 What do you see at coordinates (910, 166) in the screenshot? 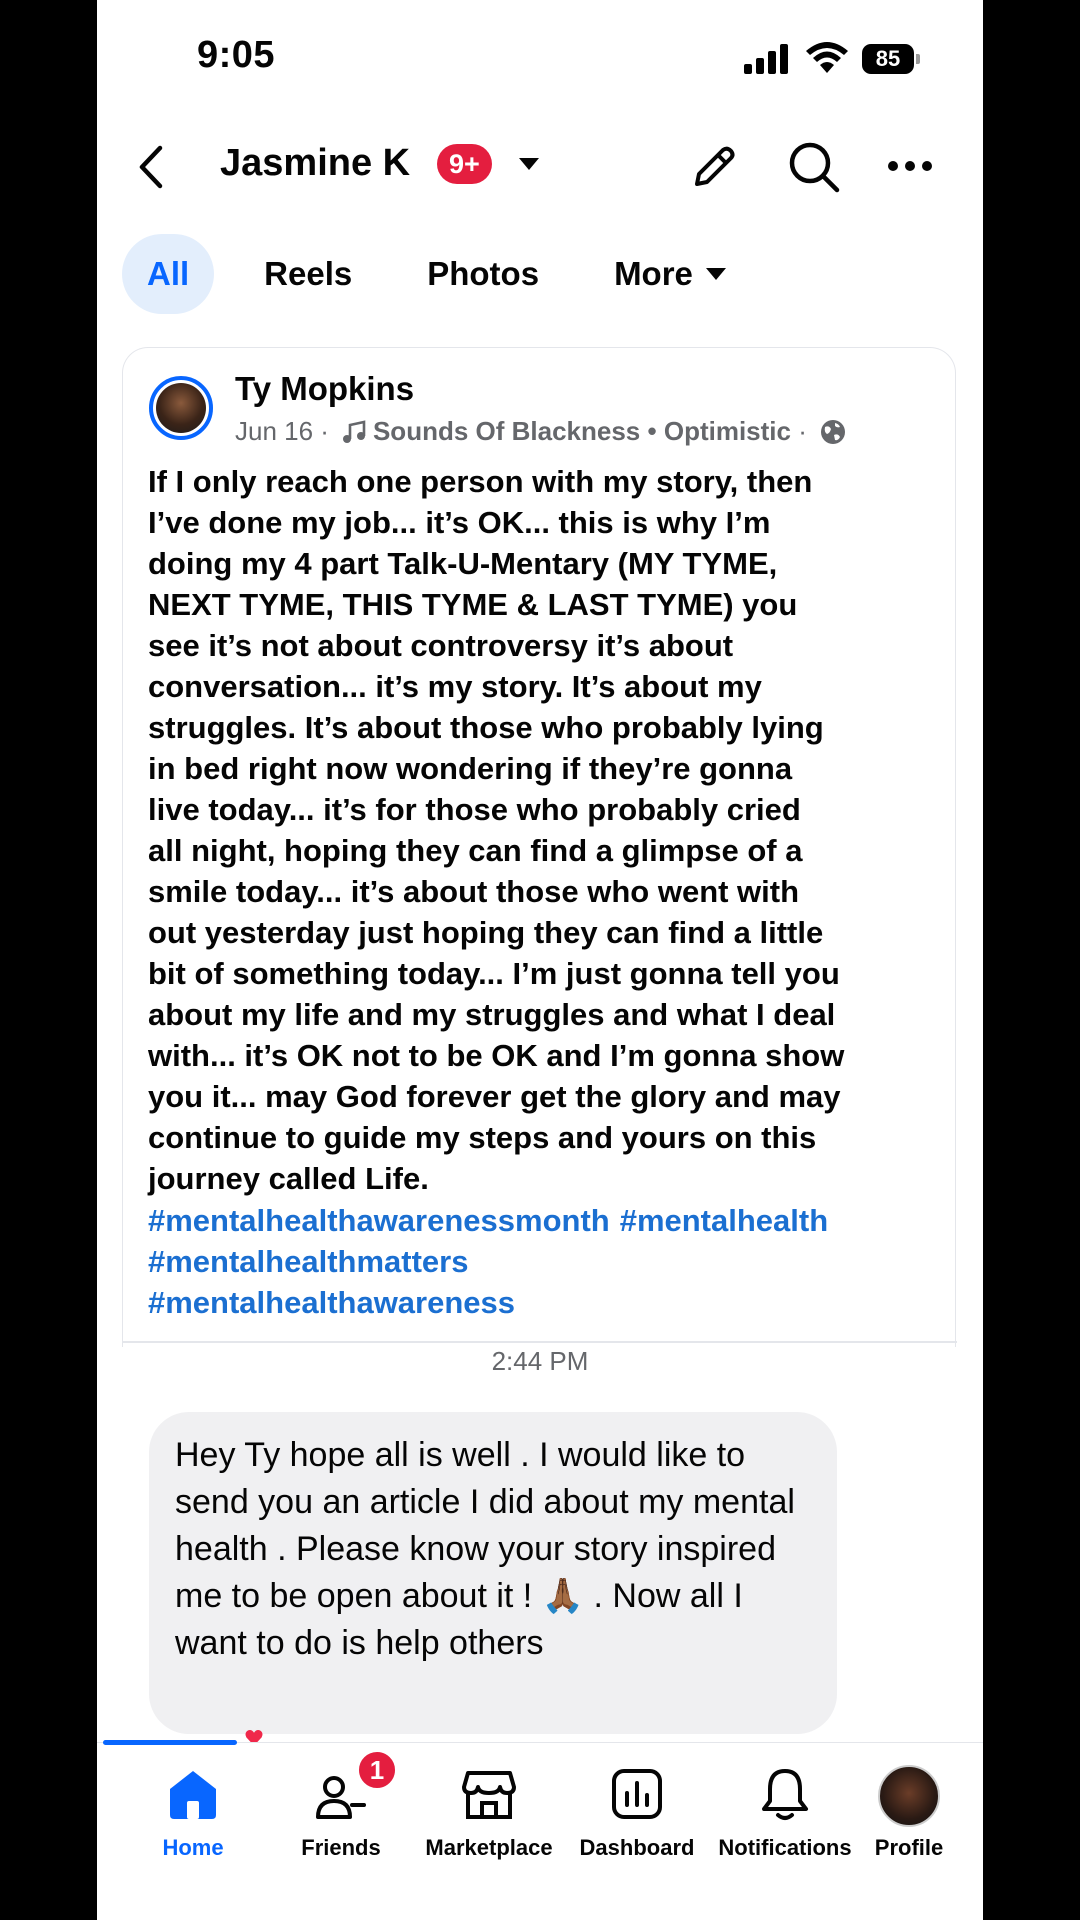
I see `more-options-icon` at bounding box center [910, 166].